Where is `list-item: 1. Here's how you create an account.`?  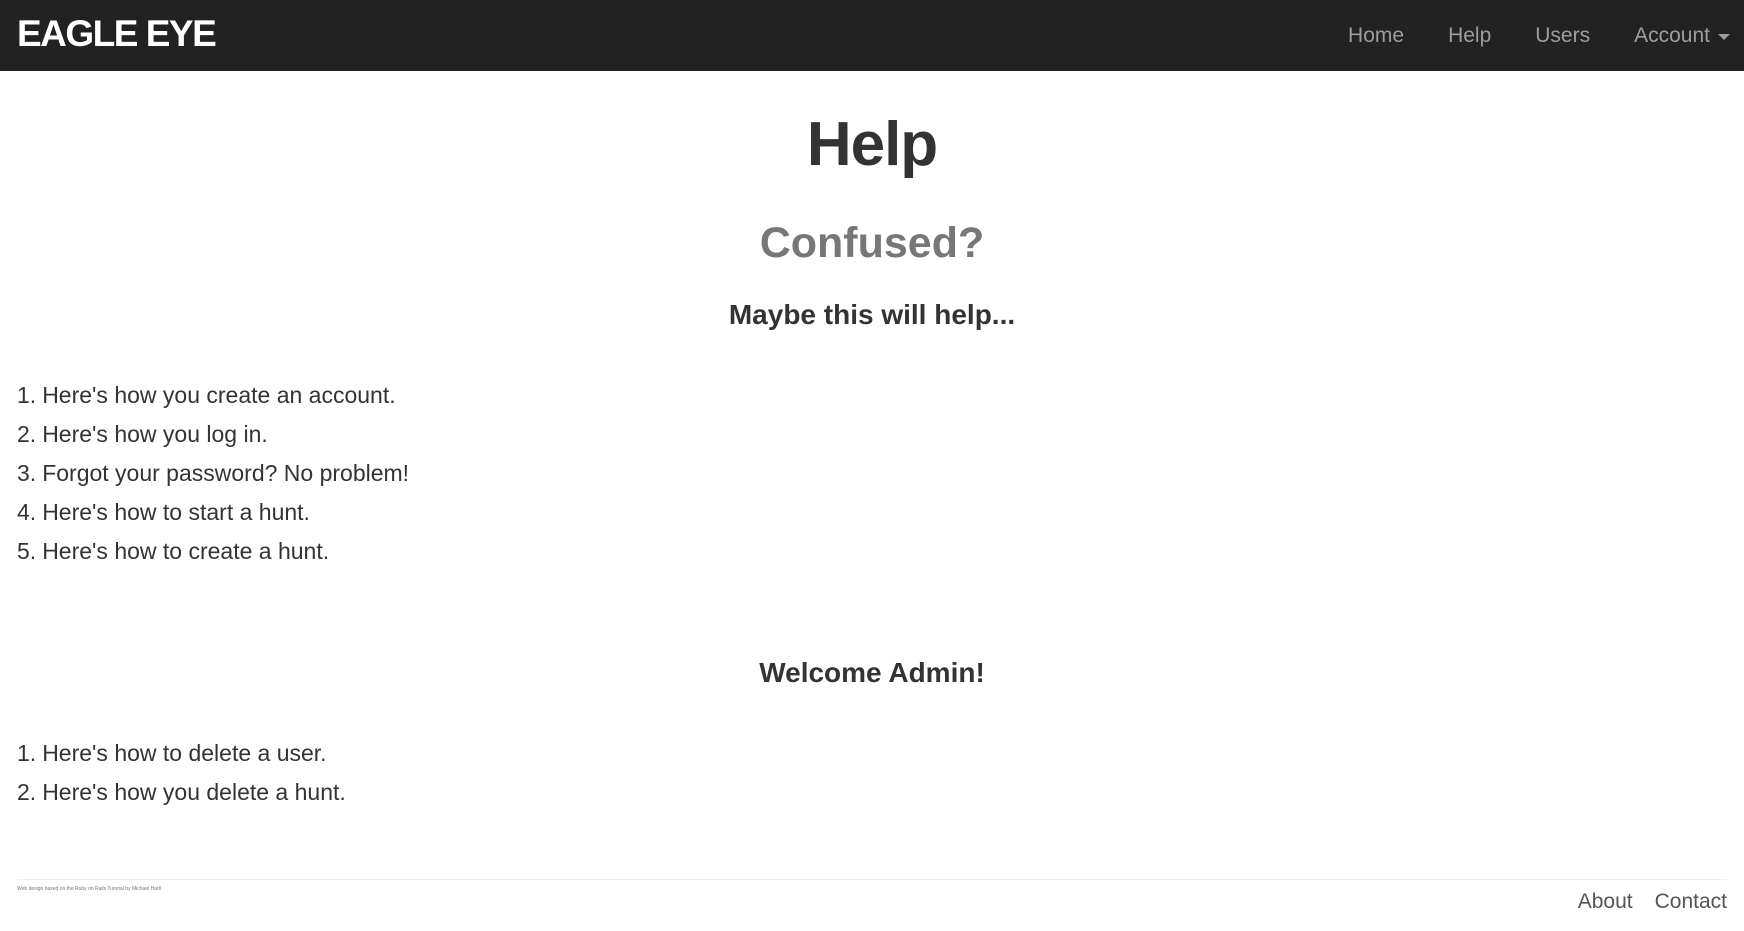
list-item: 1. Here's how you create an account. is located at coordinates (213, 397).